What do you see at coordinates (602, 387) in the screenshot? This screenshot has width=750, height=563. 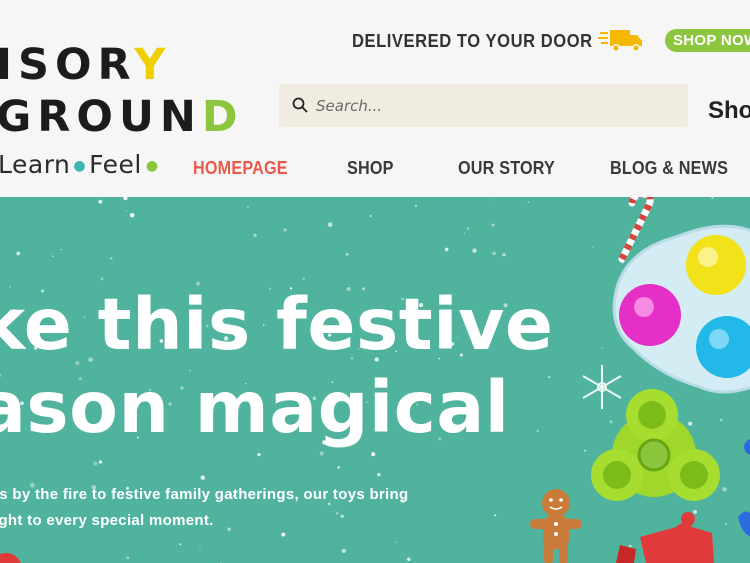 I see `snowflake-icon` at bounding box center [602, 387].